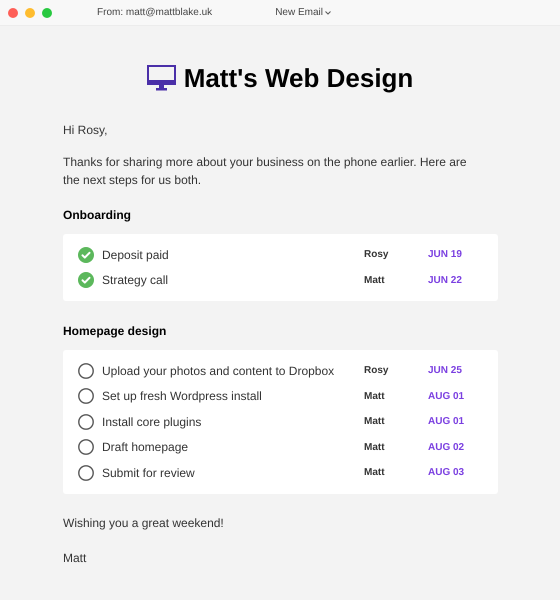 Image resolution: width=560 pixels, height=600 pixels. Describe the element at coordinates (85, 130) in the screenshot. I see `greeting: Hi Rosy,` at that location.